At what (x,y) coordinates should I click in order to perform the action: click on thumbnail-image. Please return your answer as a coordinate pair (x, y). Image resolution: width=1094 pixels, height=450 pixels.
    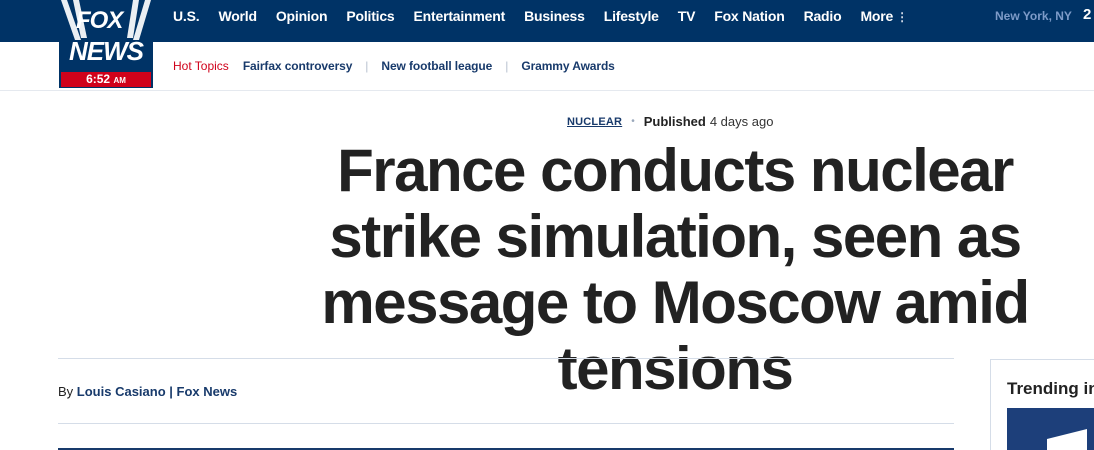
    Looking at the image, I should click on (1067, 439).